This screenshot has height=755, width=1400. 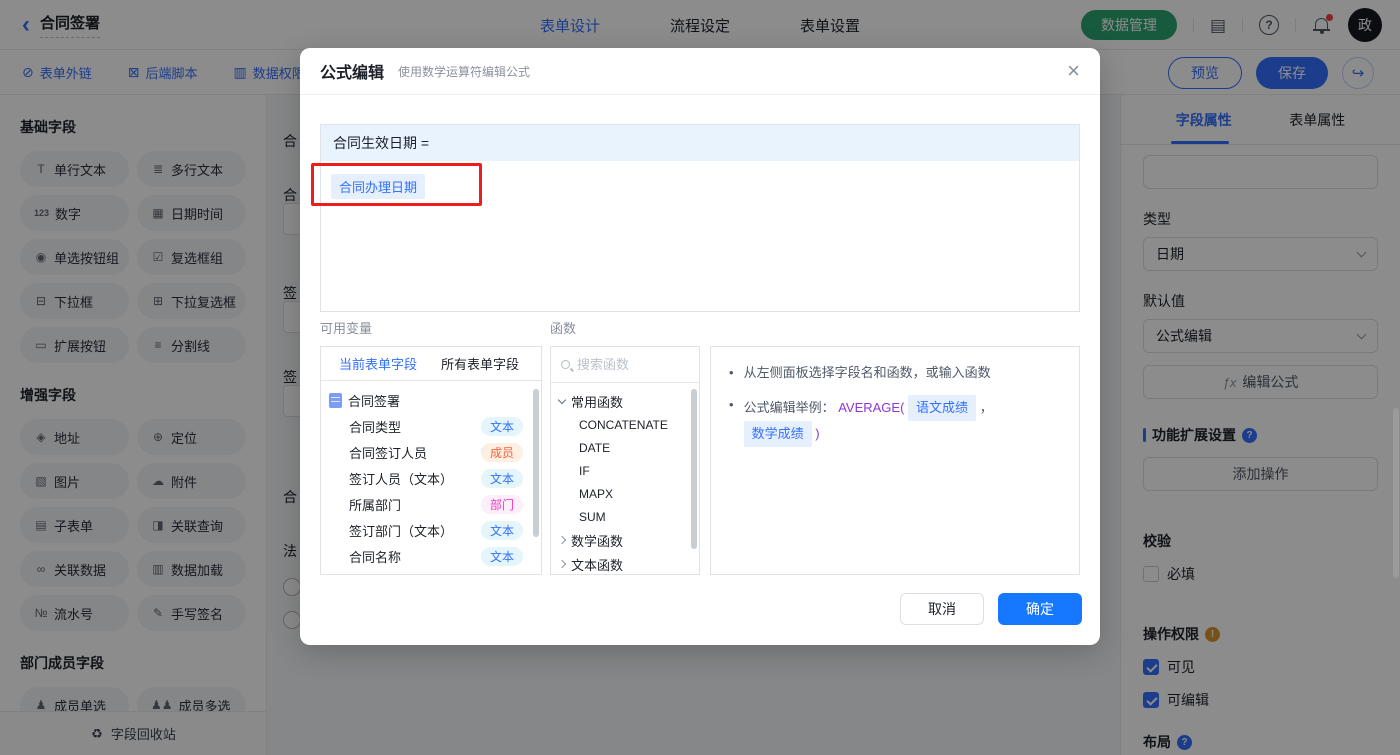 What do you see at coordinates (563, 328) in the screenshot?
I see `functions-label: 函数` at bounding box center [563, 328].